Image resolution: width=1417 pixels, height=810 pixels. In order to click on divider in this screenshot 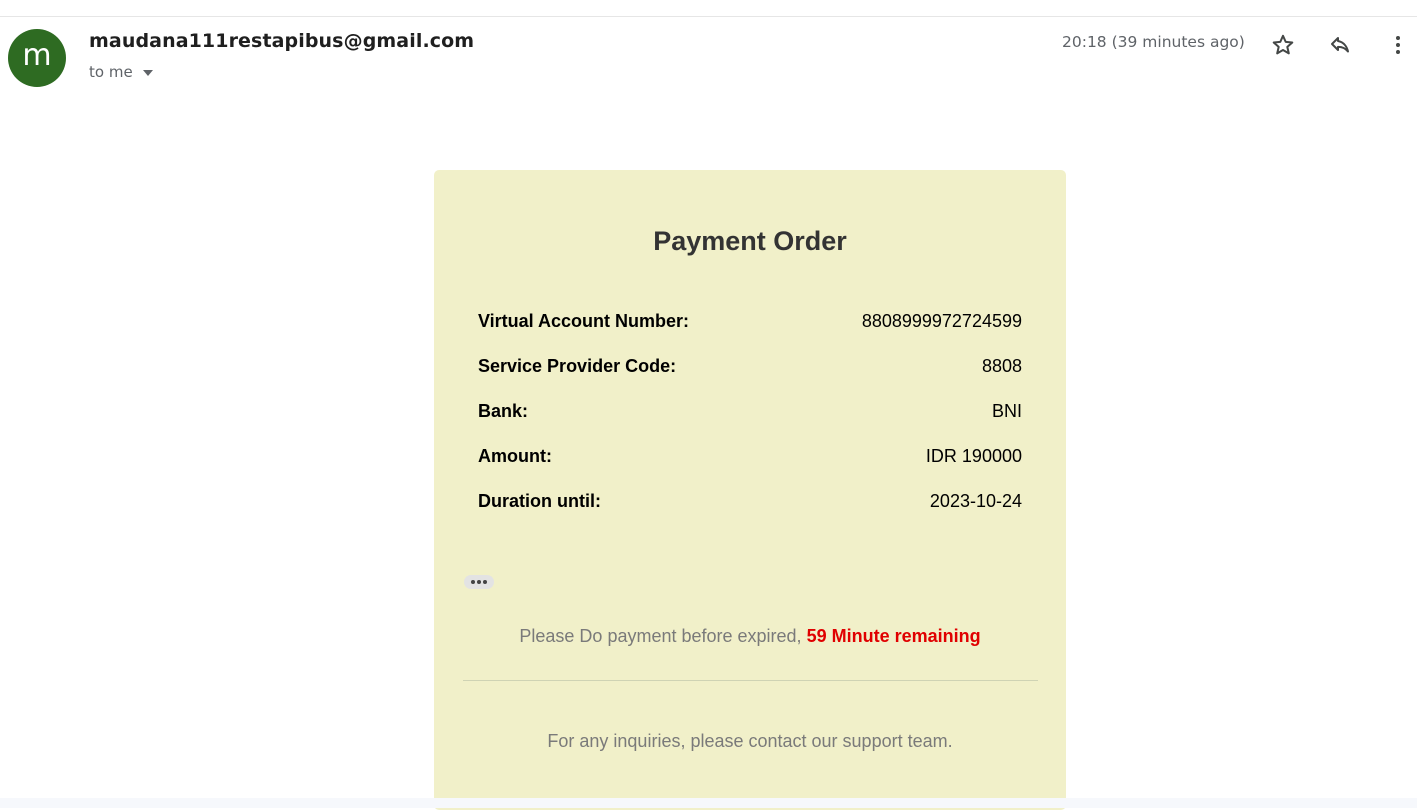, I will do `click(750, 680)`.